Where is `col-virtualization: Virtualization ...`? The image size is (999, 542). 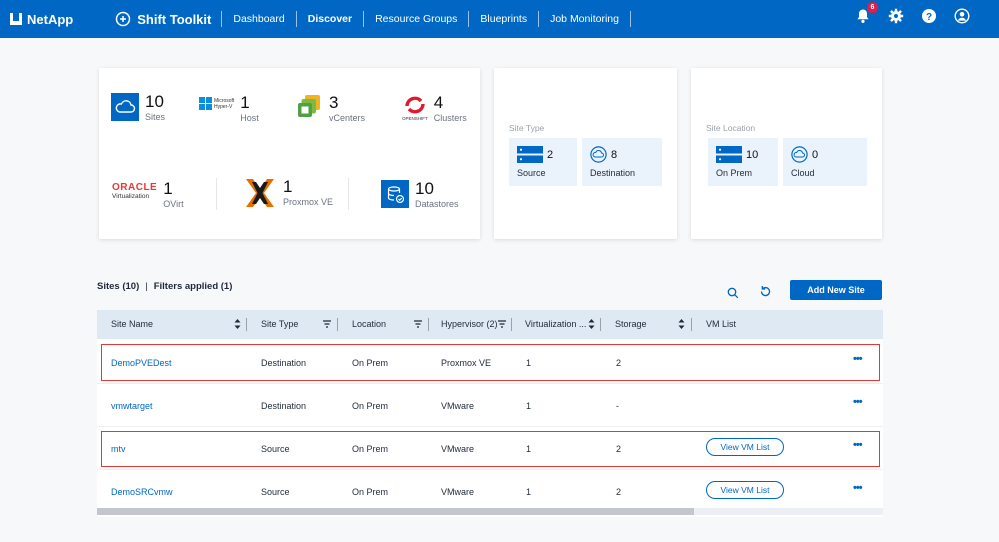
col-virtualization: Virtualization ... is located at coordinates (555, 324).